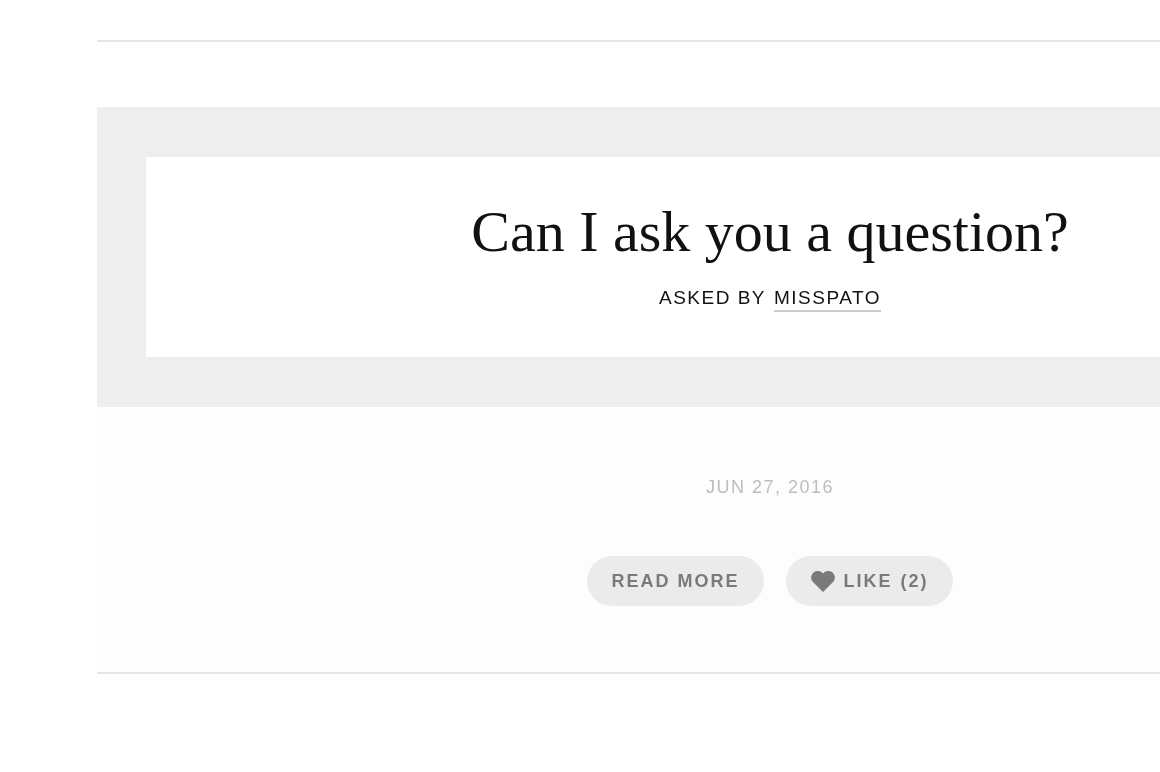 This screenshot has height=772, width=1160. Describe the element at coordinates (770, 231) in the screenshot. I see `post-title: Can I ask you a question?` at that location.